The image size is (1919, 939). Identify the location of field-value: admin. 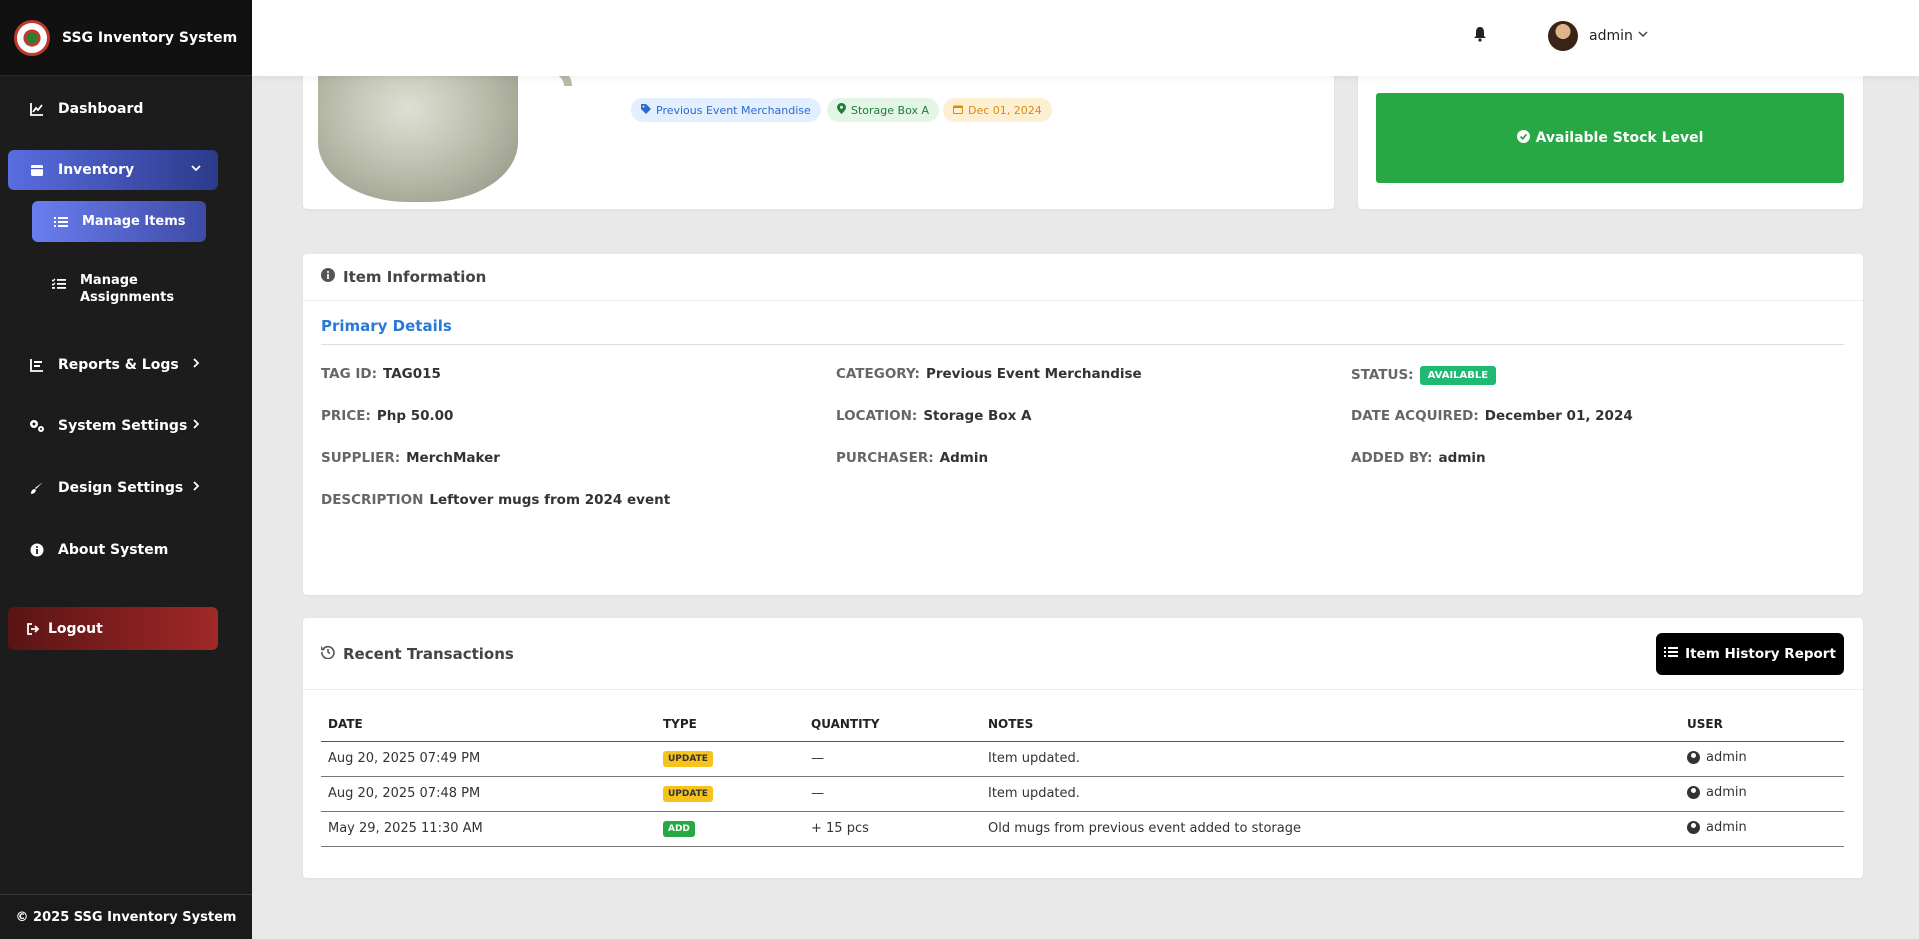
(1462, 458).